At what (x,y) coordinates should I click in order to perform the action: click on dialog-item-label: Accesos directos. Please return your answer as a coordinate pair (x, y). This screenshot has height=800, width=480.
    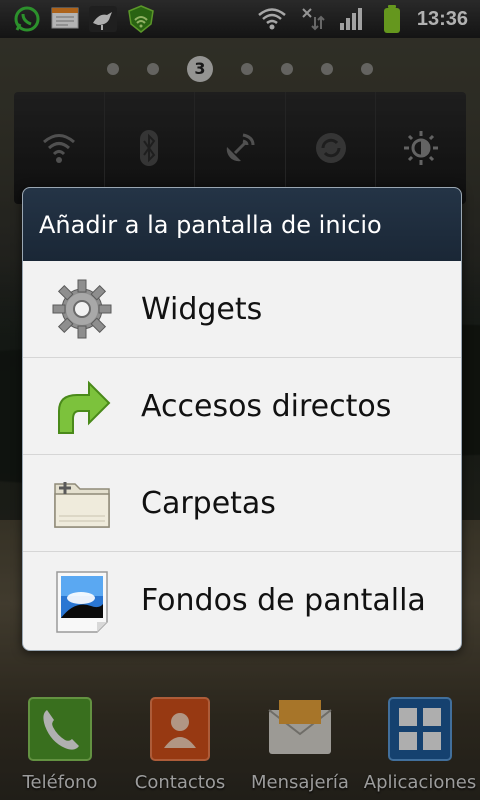
    Looking at the image, I should click on (266, 406).